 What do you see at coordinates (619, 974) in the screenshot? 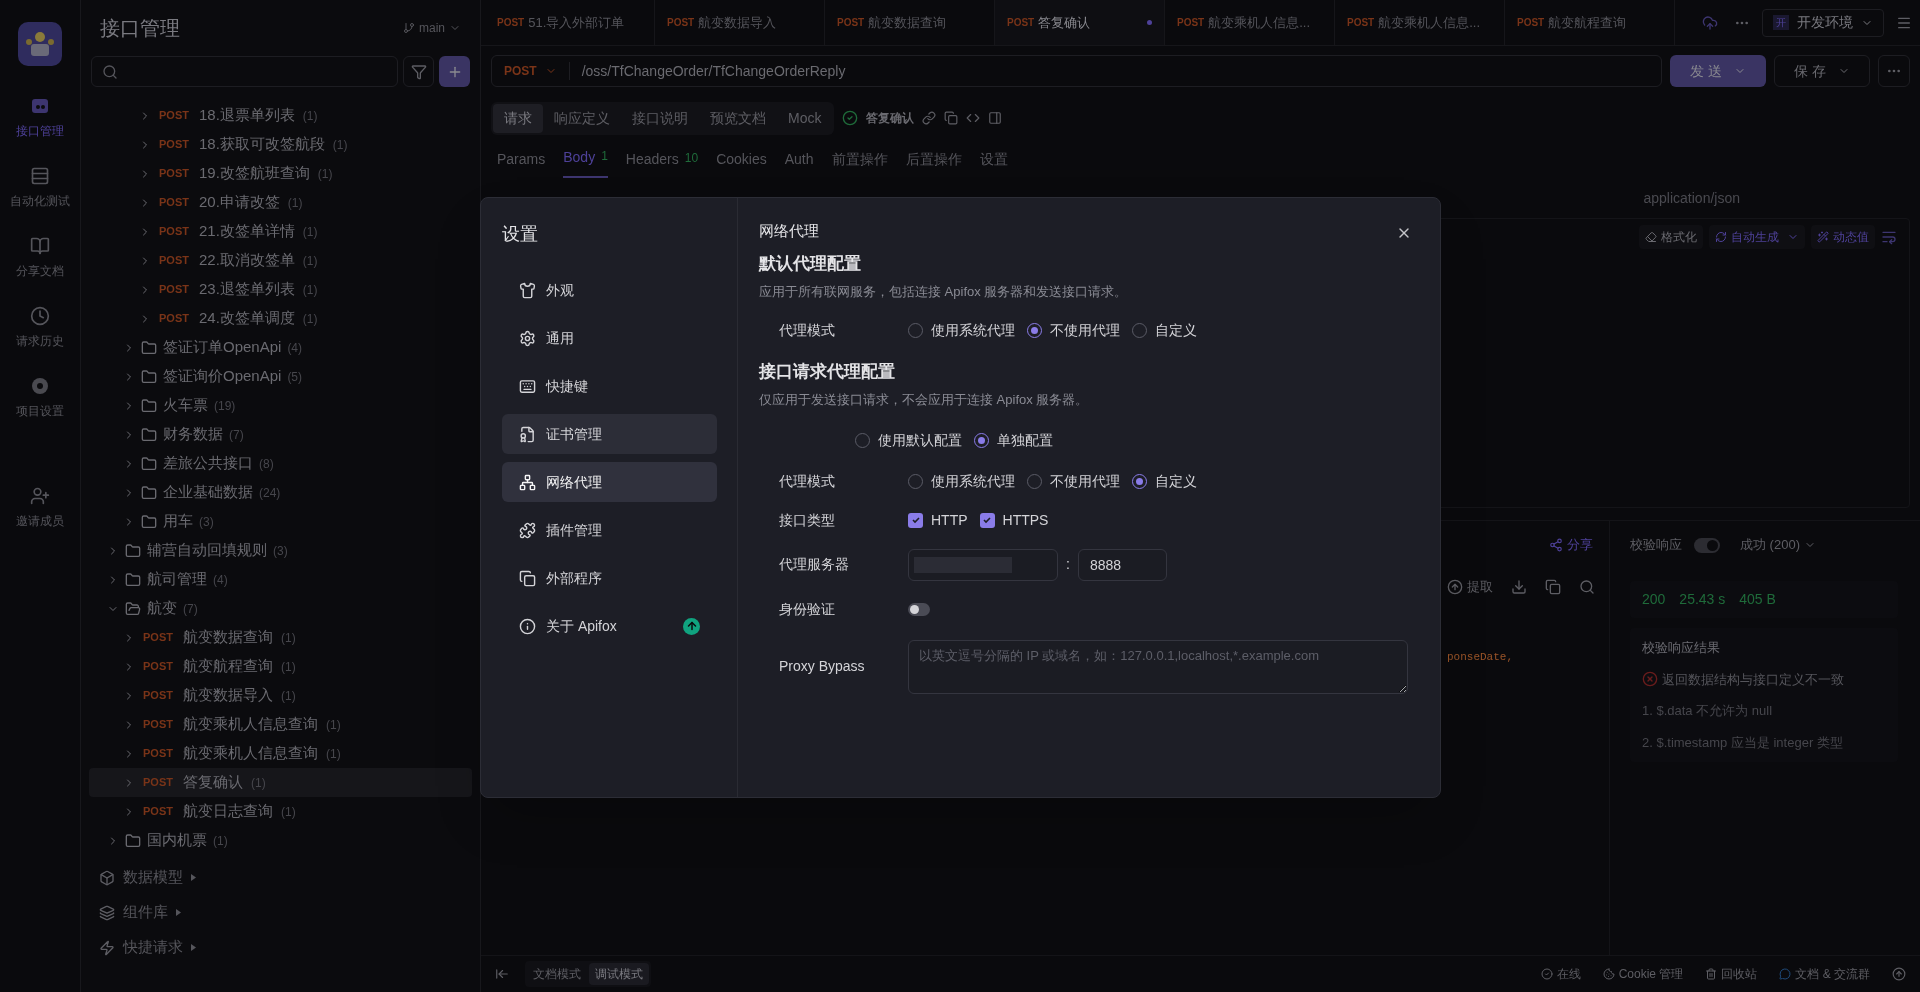
I see `mode-toggle: 调试模式` at bounding box center [619, 974].